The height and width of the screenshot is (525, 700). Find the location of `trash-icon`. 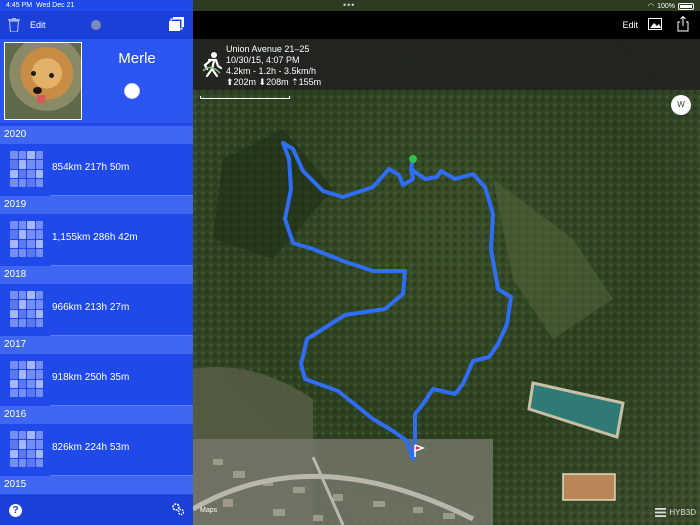

trash-icon is located at coordinates (14, 25).